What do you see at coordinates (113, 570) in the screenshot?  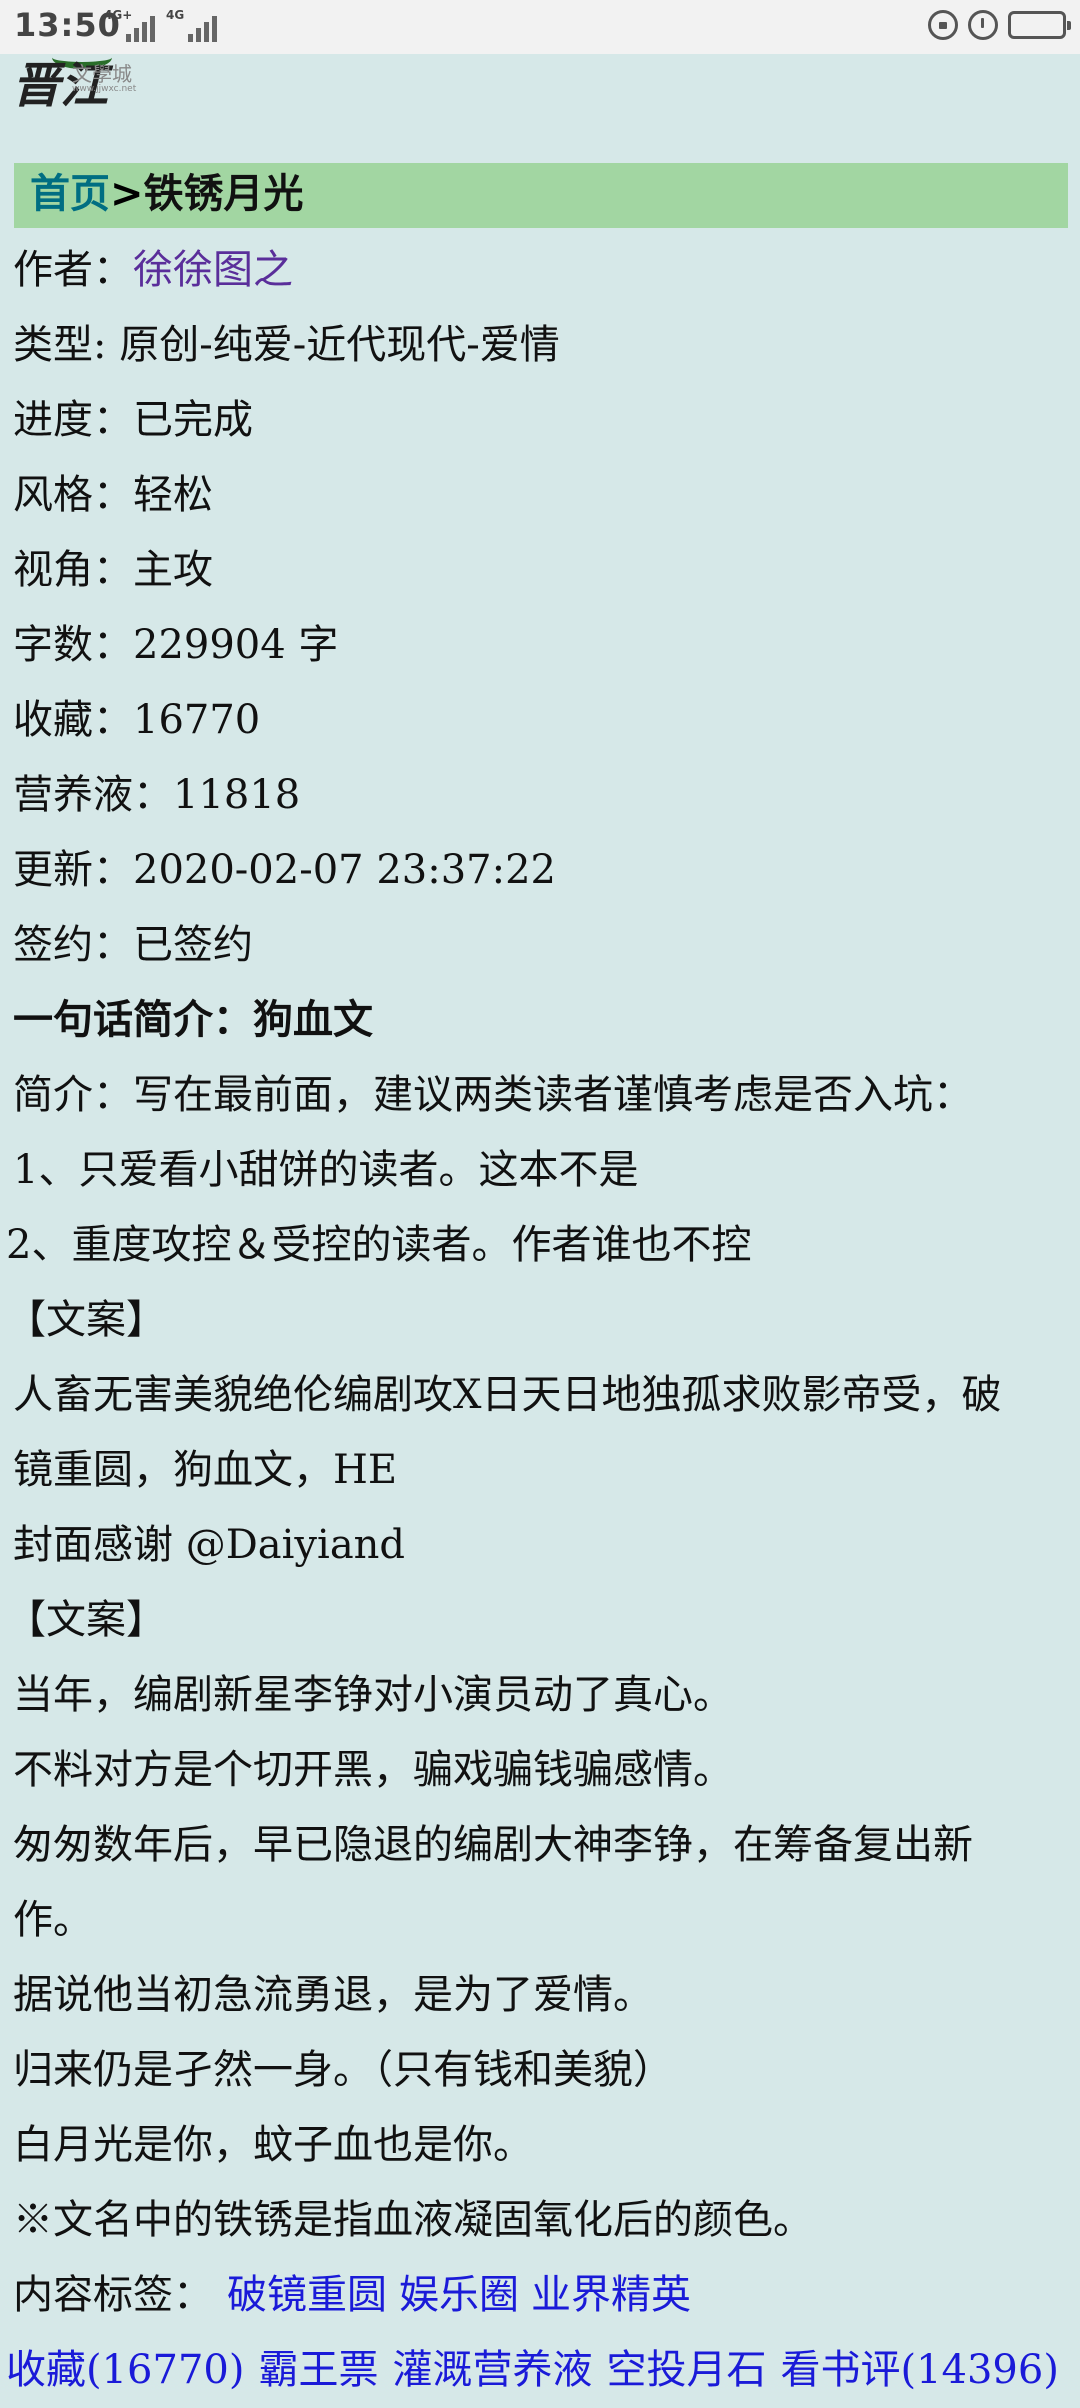 I see `perspective-row: 视角：主攻` at bounding box center [113, 570].